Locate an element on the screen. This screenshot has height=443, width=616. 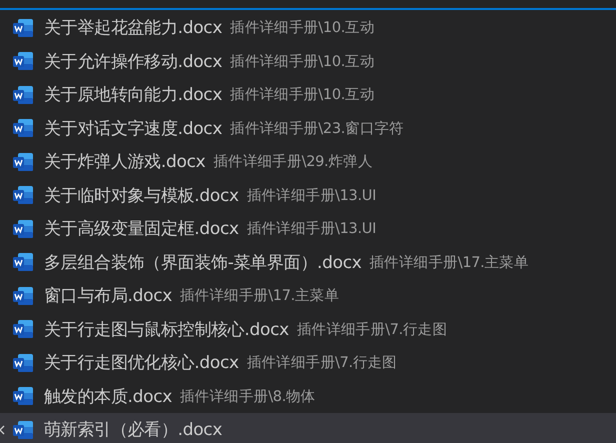
editor-item: 关于举起花盆能力.docx 插件详细手册\10.互动 is located at coordinates (308, 27).